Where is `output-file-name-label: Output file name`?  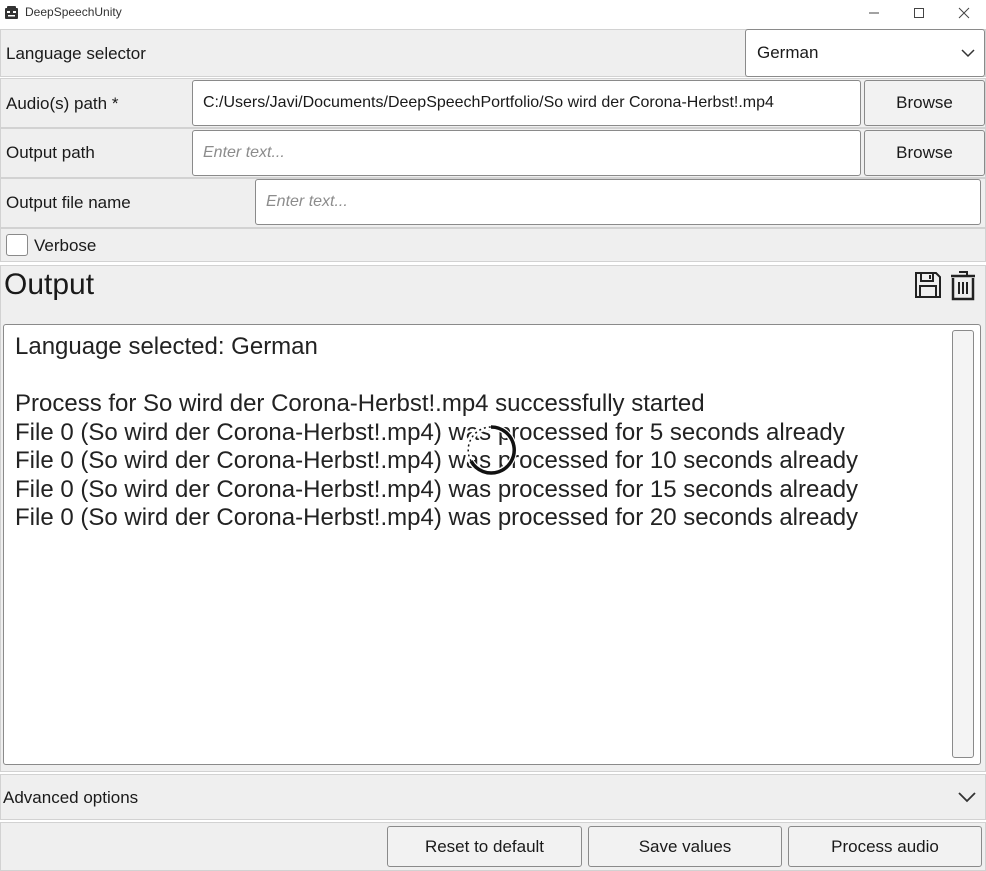 output-file-name-label: Output file name is located at coordinates (68, 202).